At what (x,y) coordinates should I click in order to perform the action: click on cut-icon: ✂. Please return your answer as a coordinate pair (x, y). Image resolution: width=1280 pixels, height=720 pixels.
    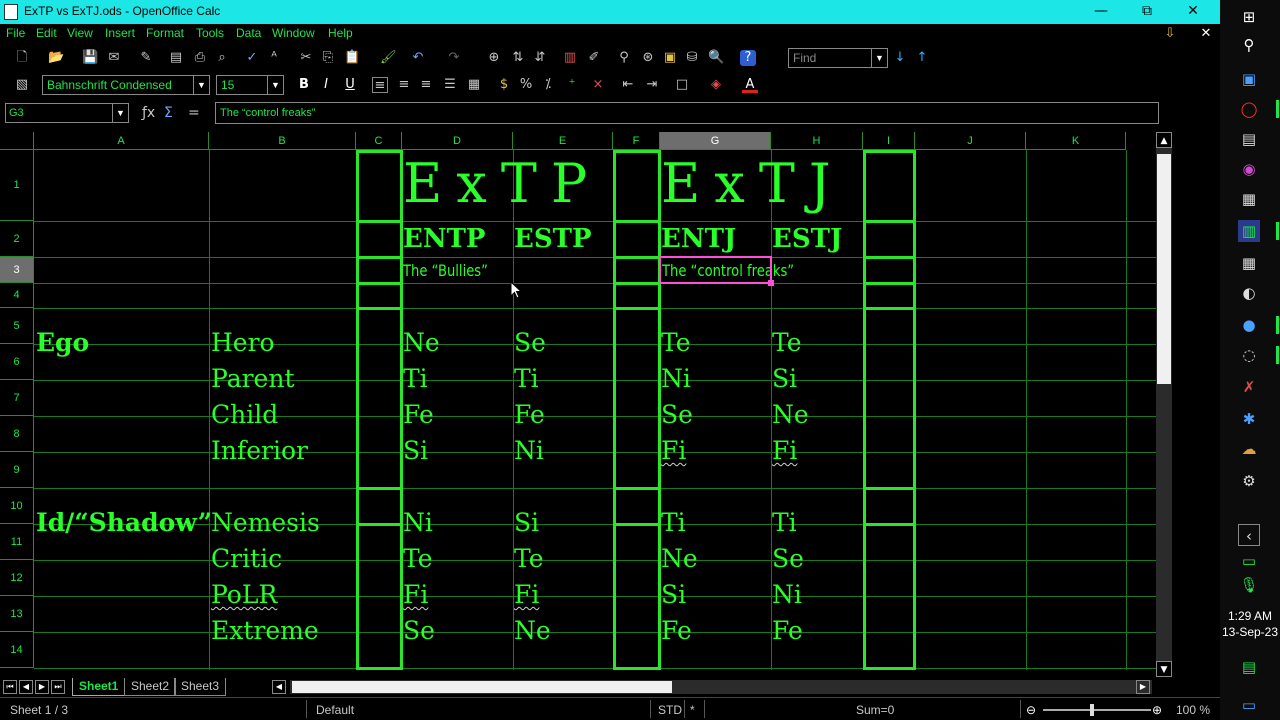
    Looking at the image, I should click on (306, 58).